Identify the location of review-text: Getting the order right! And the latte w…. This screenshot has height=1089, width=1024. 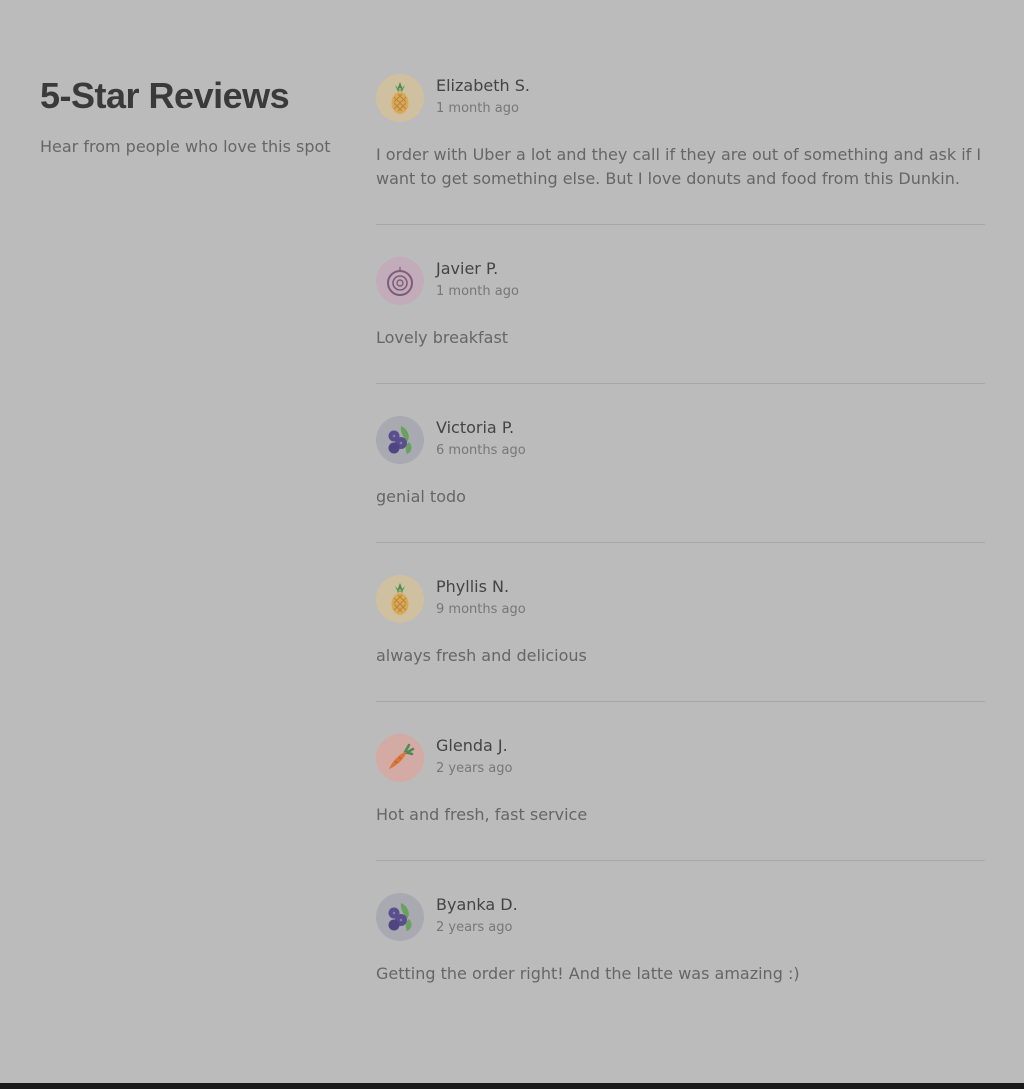
(588, 973).